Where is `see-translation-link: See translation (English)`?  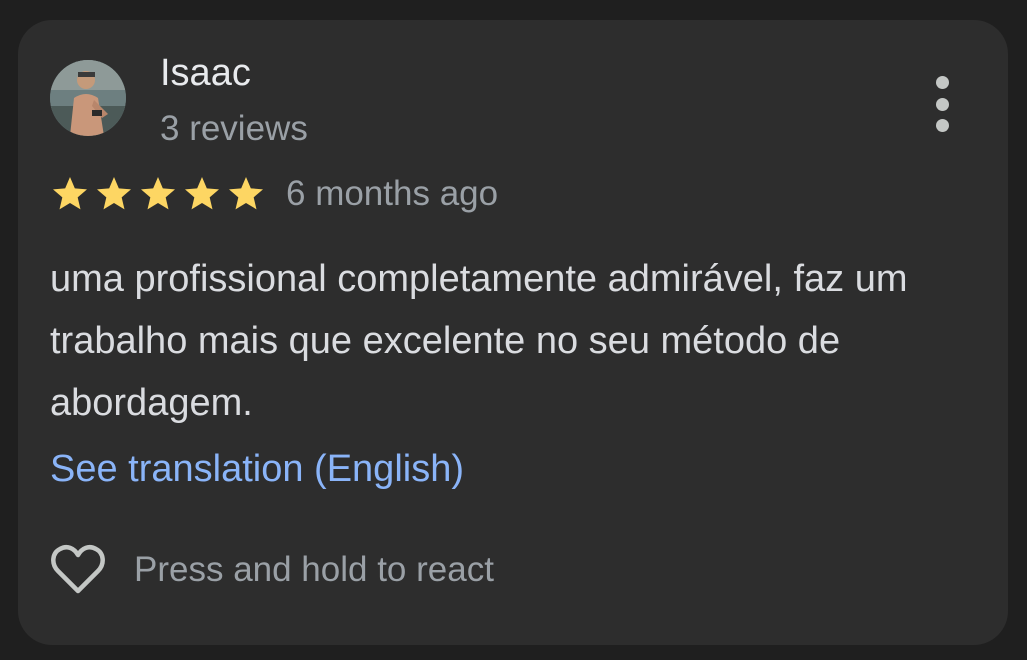 see-translation-link: See translation (English) is located at coordinates (257, 469).